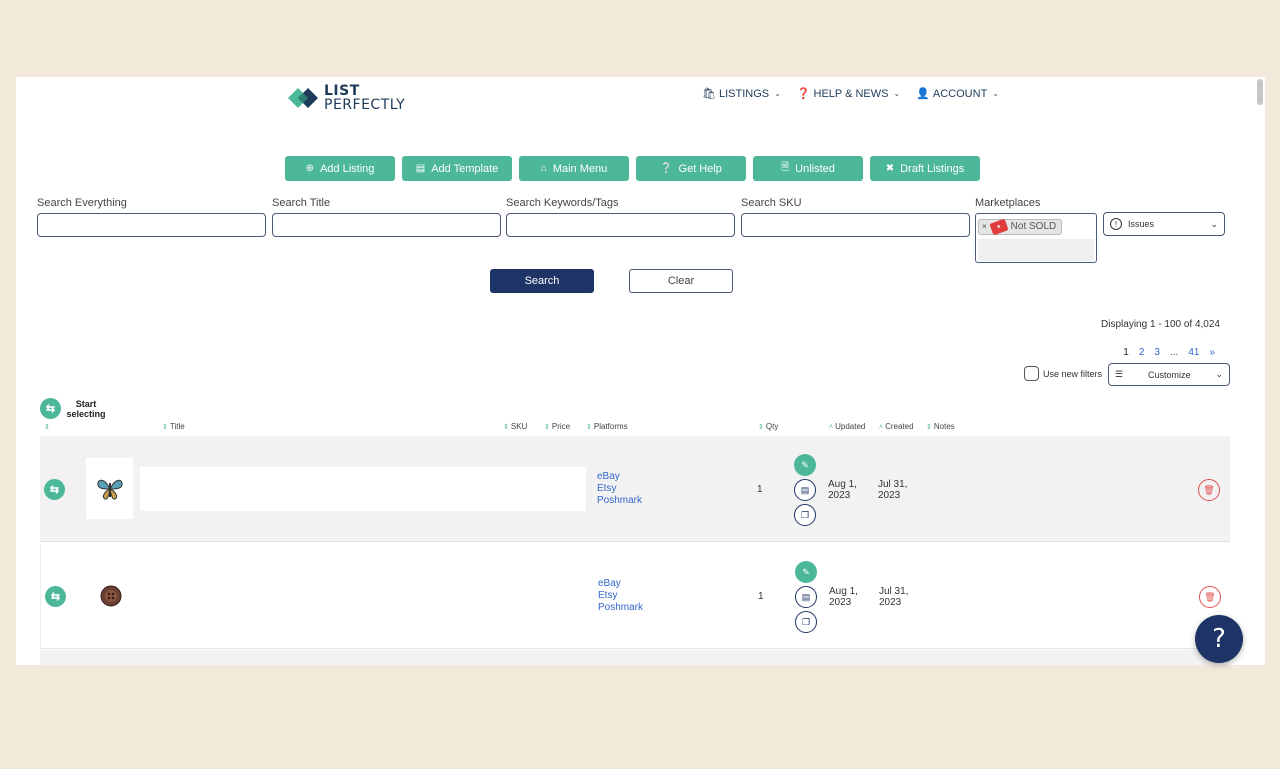  What do you see at coordinates (1212, 352) in the screenshot?
I see `page-next: »` at bounding box center [1212, 352].